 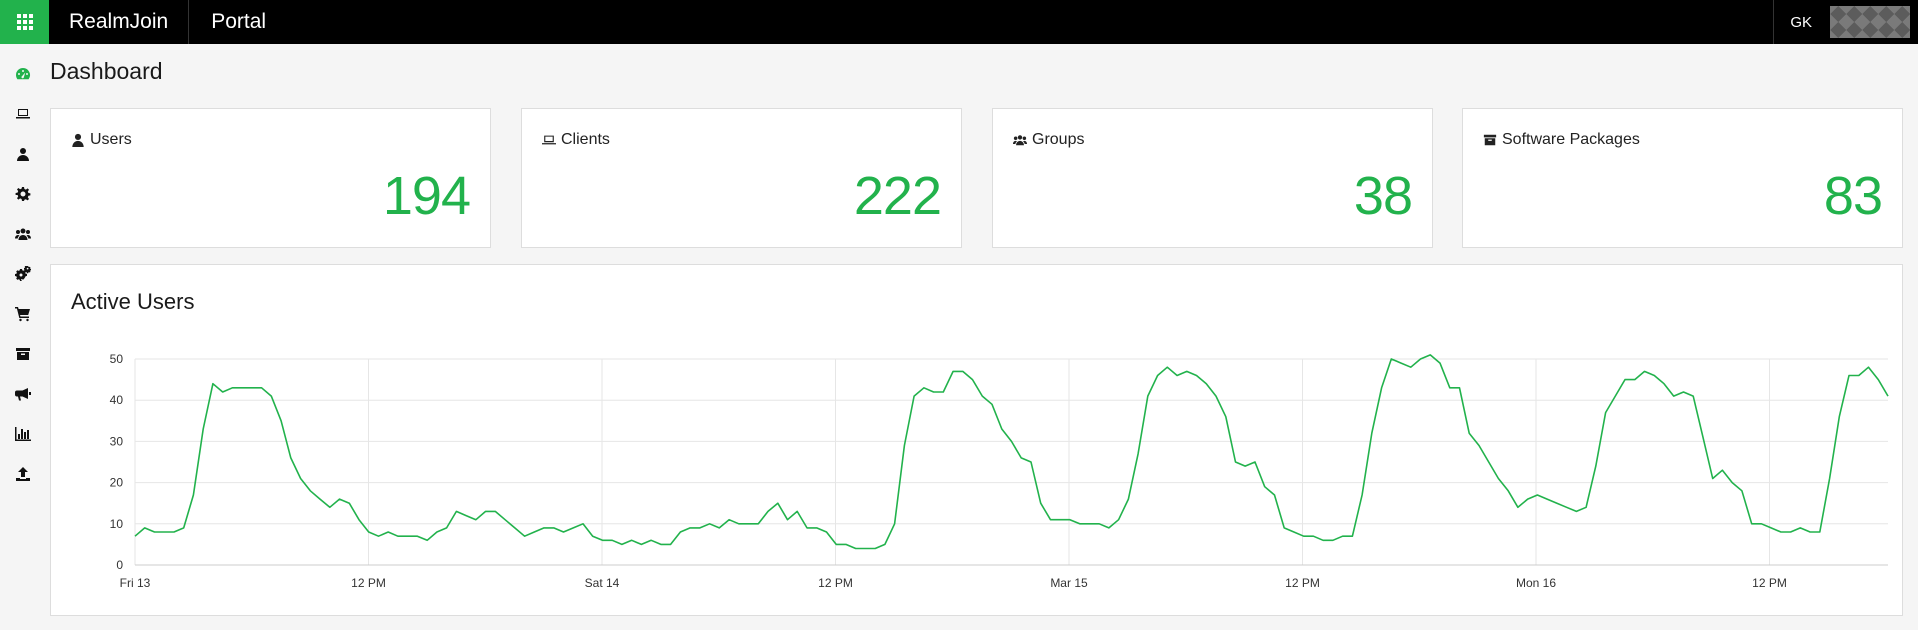 What do you see at coordinates (741, 178) in the screenshot?
I see `clients-card: Clients 222` at bounding box center [741, 178].